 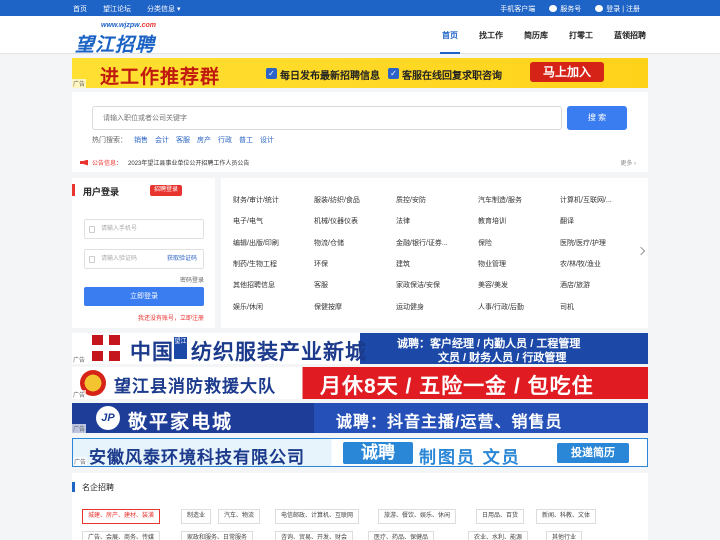 I want to click on ad-banner-group: 进工作推荐群 ✓ 每日发布最新招聘信息 ✓ 客服在线回复求职咨询 马上加入 广告, so click(x=360, y=73).